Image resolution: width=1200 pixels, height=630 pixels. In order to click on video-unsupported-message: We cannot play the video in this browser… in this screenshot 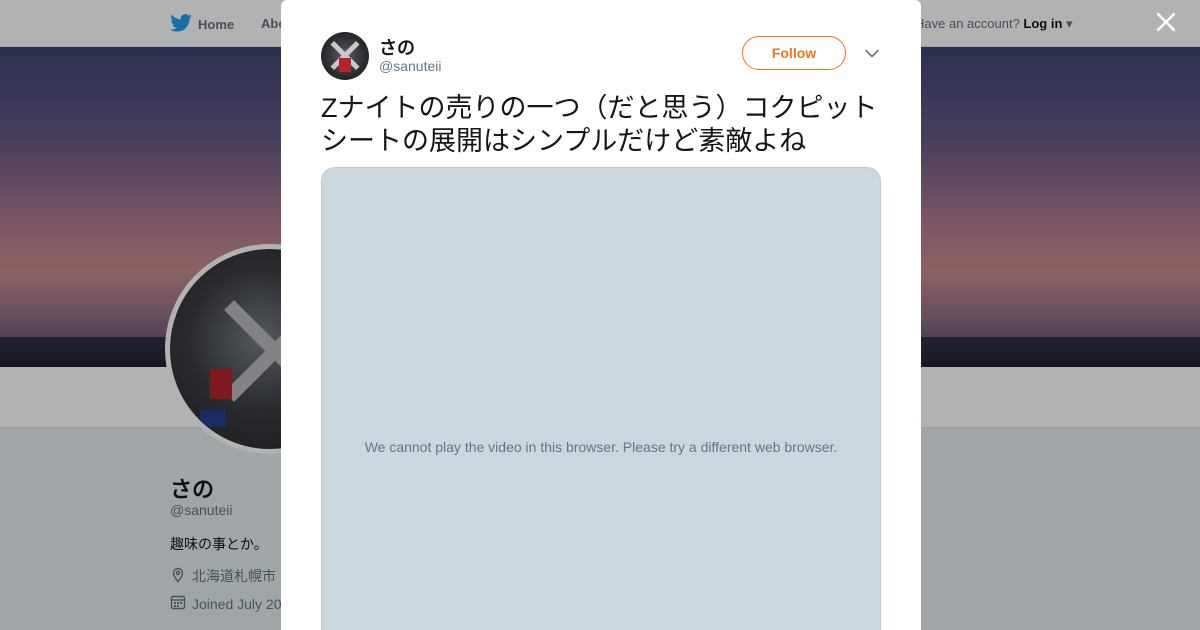, I will do `click(601, 447)`.